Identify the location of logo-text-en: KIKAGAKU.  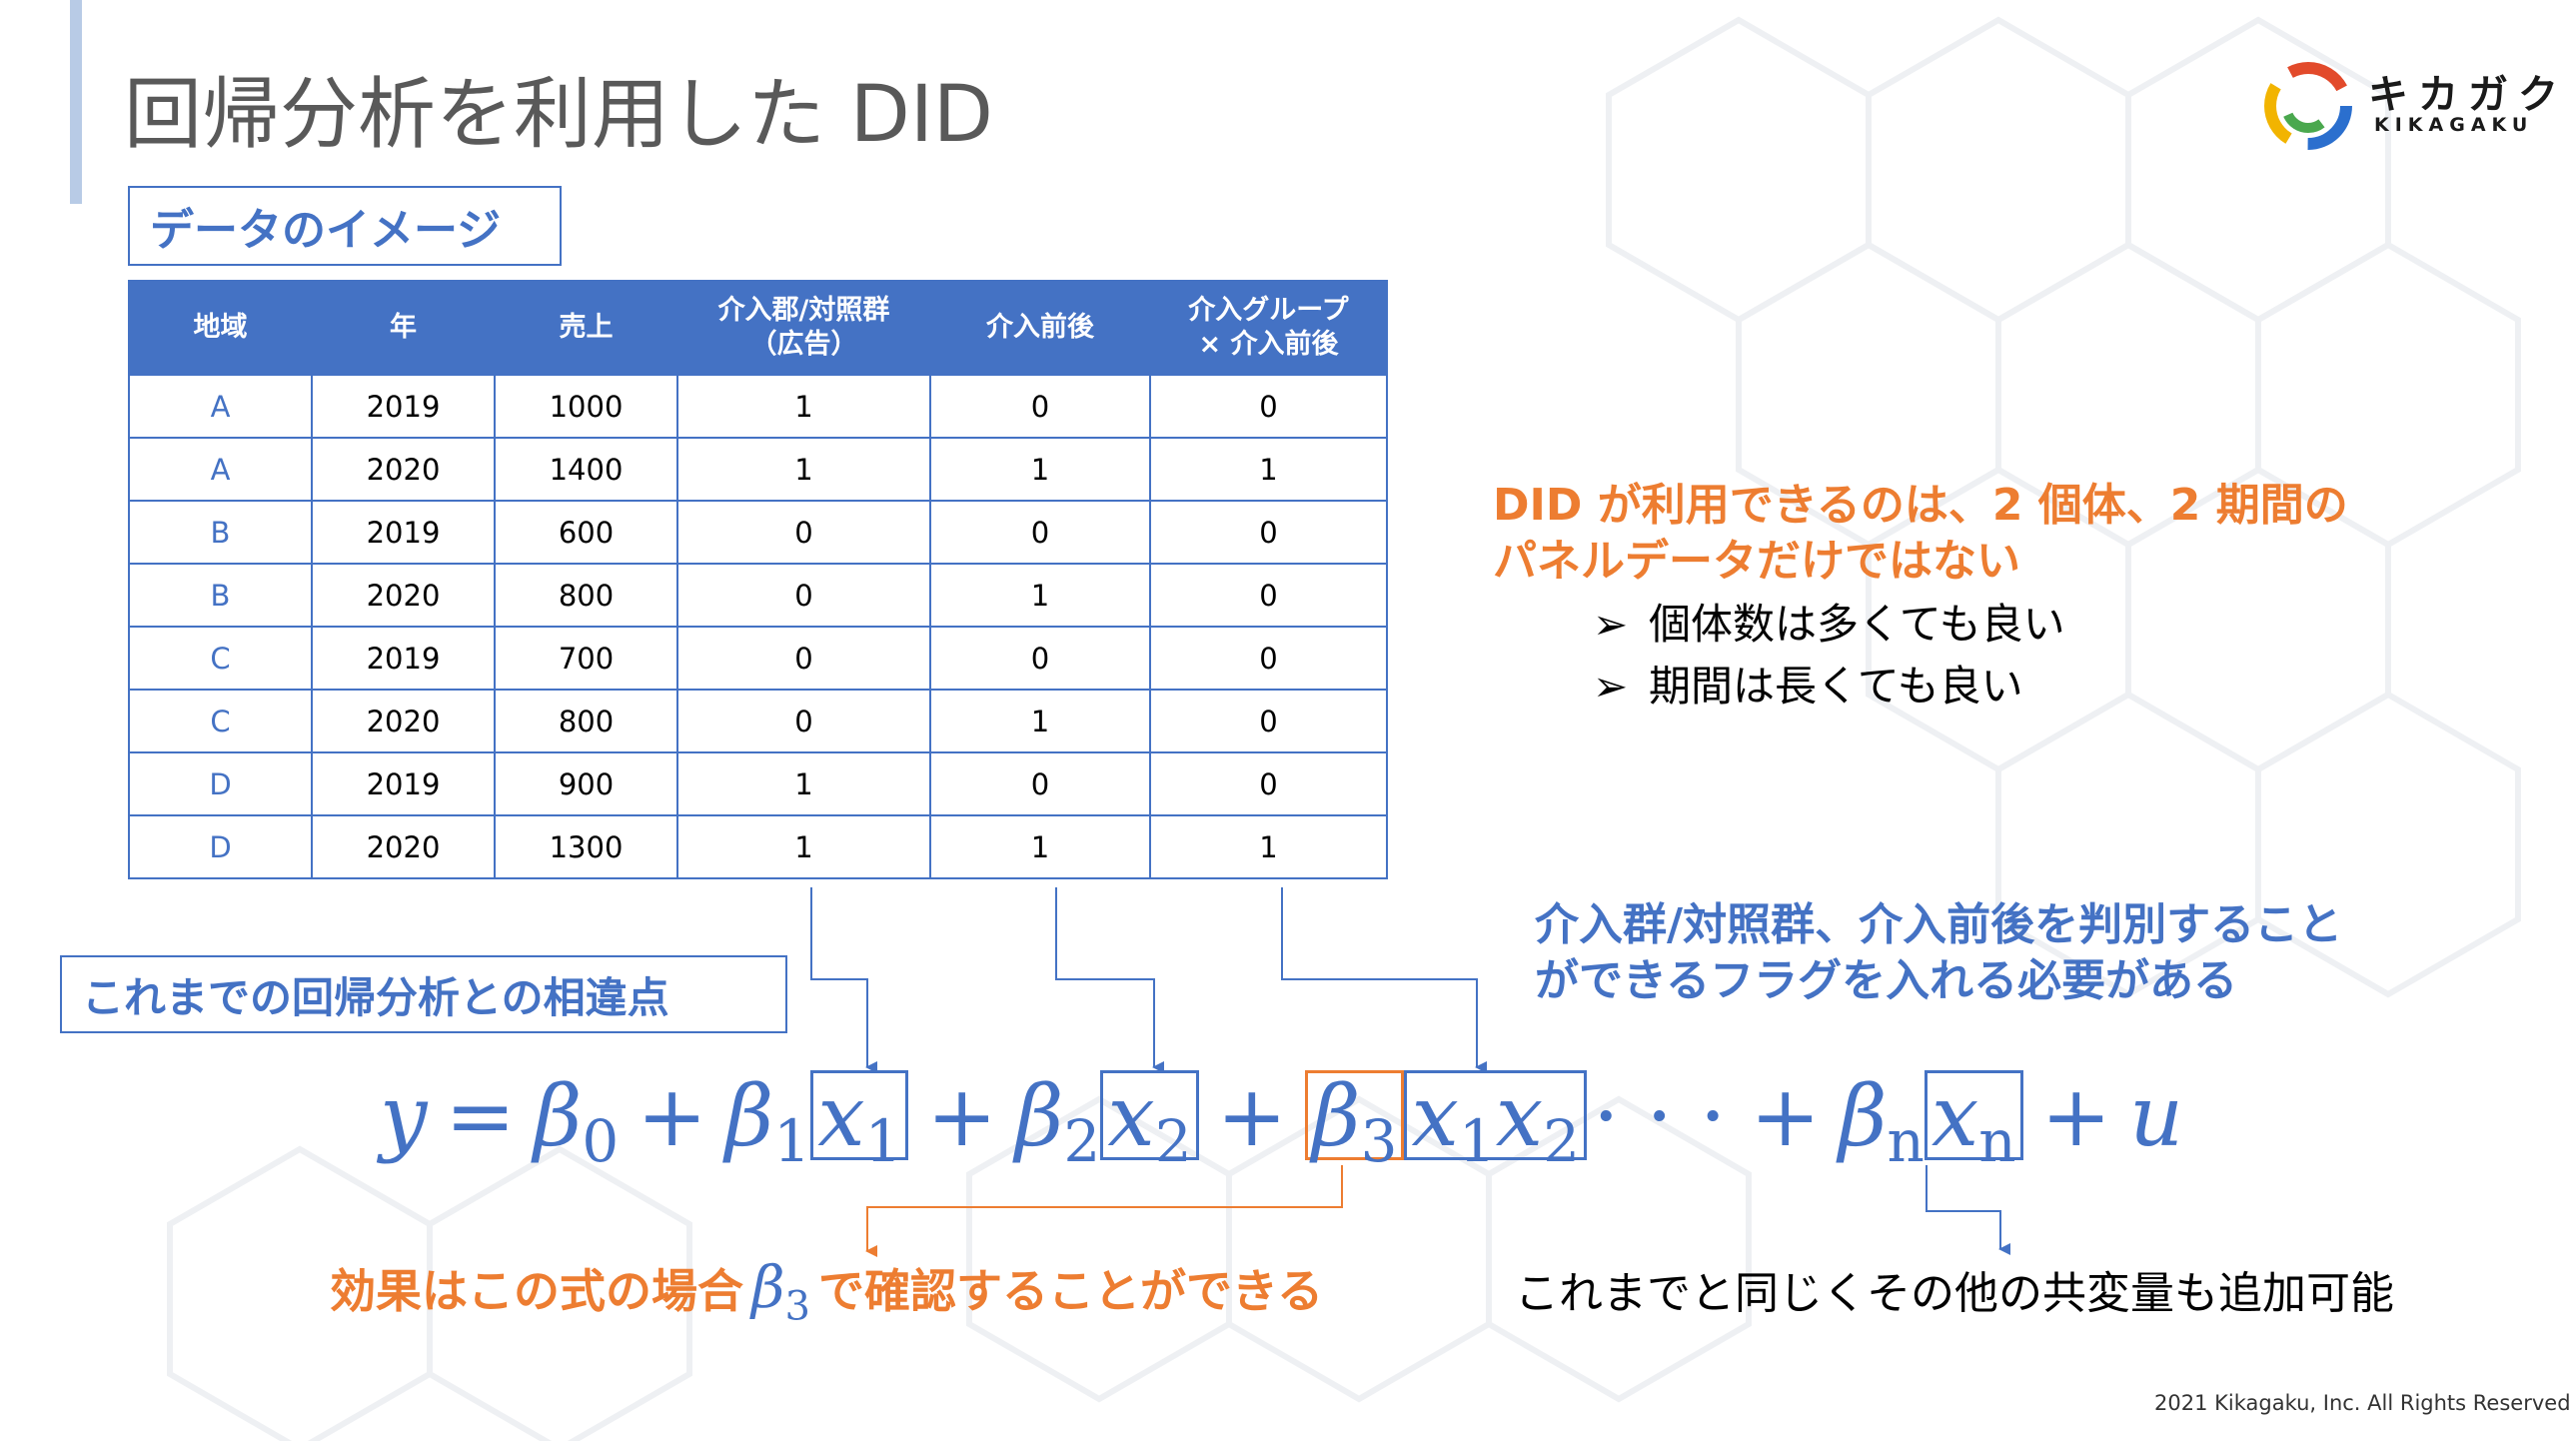
(2454, 125).